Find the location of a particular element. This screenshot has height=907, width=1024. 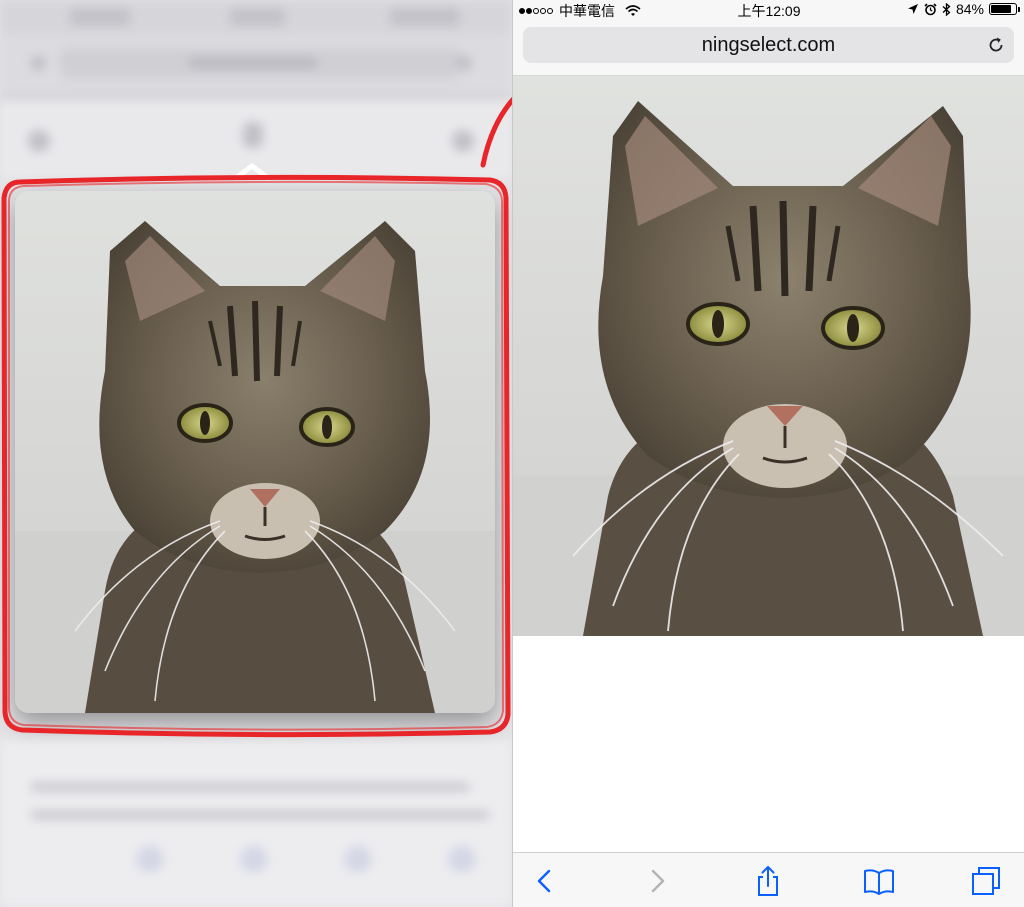

share-icon is located at coordinates (768, 881).